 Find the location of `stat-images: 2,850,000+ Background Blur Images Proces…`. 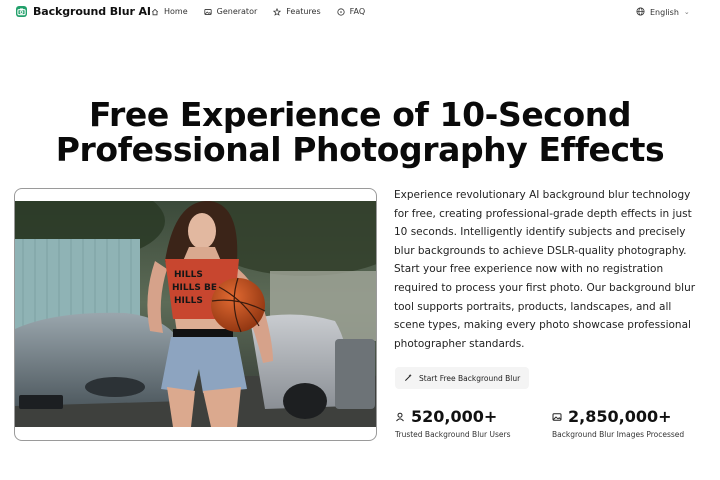

stat-images: 2,850,000+ Background Blur Images Proces… is located at coordinates (618, 423).